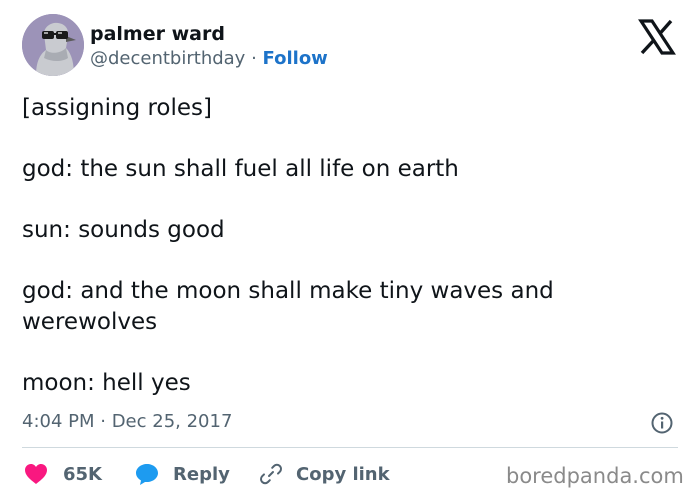 The height and width of the screenshot is (502, 700). What do you see at coordinates (350, 447) in the screenshot?
I see `divider` at bounding box center [350, 447].